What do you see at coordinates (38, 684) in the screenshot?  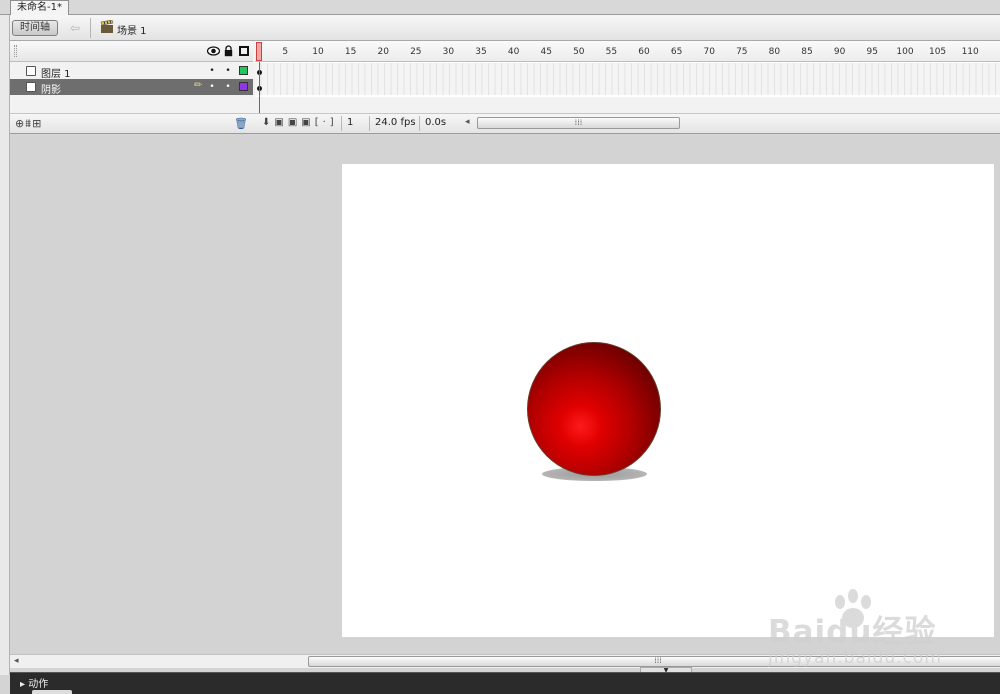 I see `actions-label: 动作` at bounding box center [38, 684].